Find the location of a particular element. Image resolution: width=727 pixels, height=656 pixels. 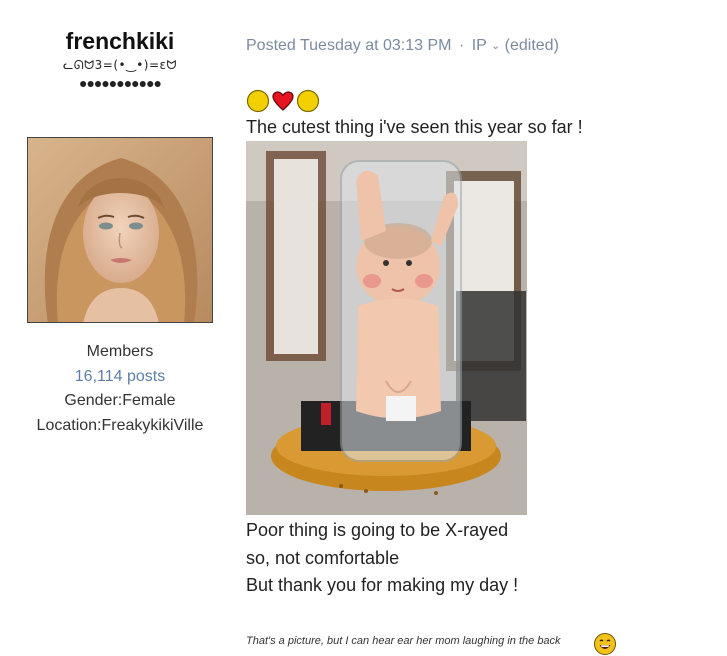

post-body-line: so, not comfortable is located at coordinates (323, 557).